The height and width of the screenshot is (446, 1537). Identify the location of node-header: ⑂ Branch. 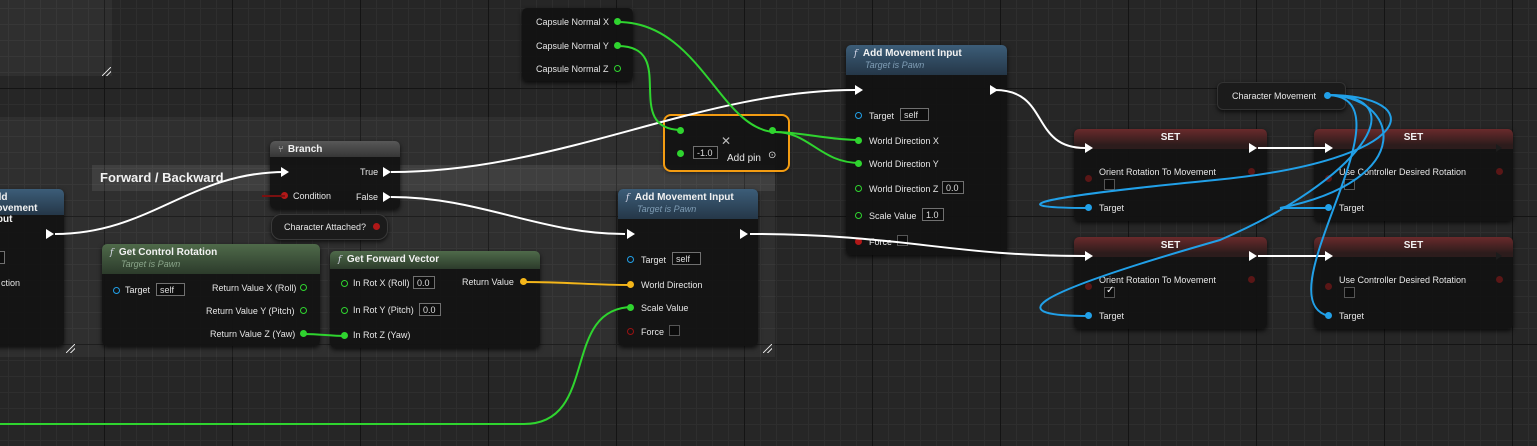
(335, 149).